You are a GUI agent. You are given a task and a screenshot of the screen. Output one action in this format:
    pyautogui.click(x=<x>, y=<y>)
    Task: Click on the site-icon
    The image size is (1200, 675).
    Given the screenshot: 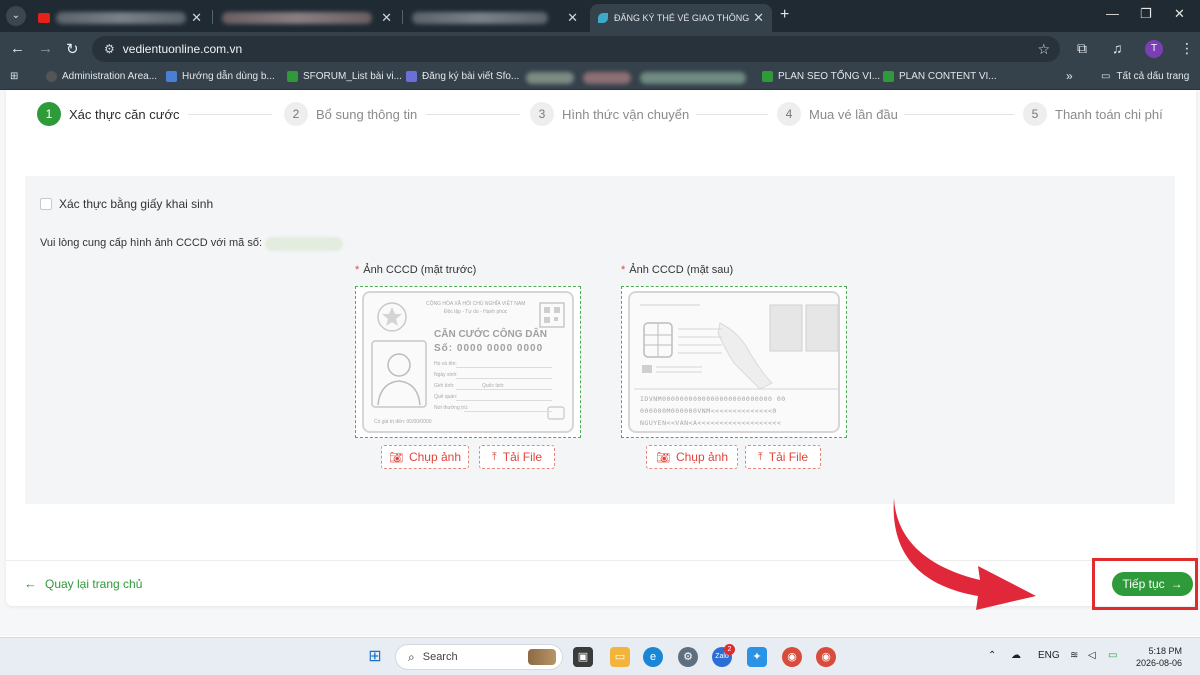 What is the action you would take?
    pyautogui.click(x=51, y=76)
    